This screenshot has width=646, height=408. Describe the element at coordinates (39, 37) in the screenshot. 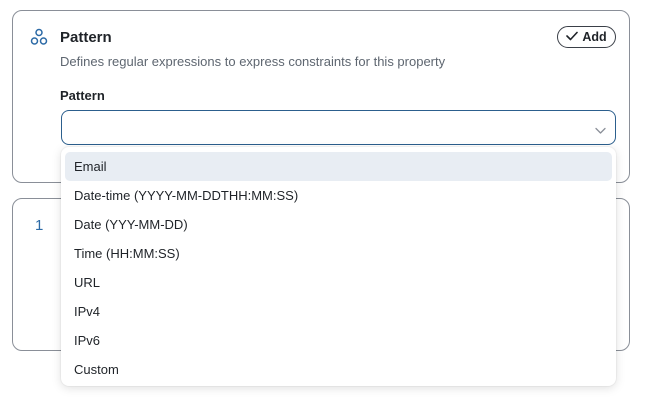

I see `pattern-icon` at that location.